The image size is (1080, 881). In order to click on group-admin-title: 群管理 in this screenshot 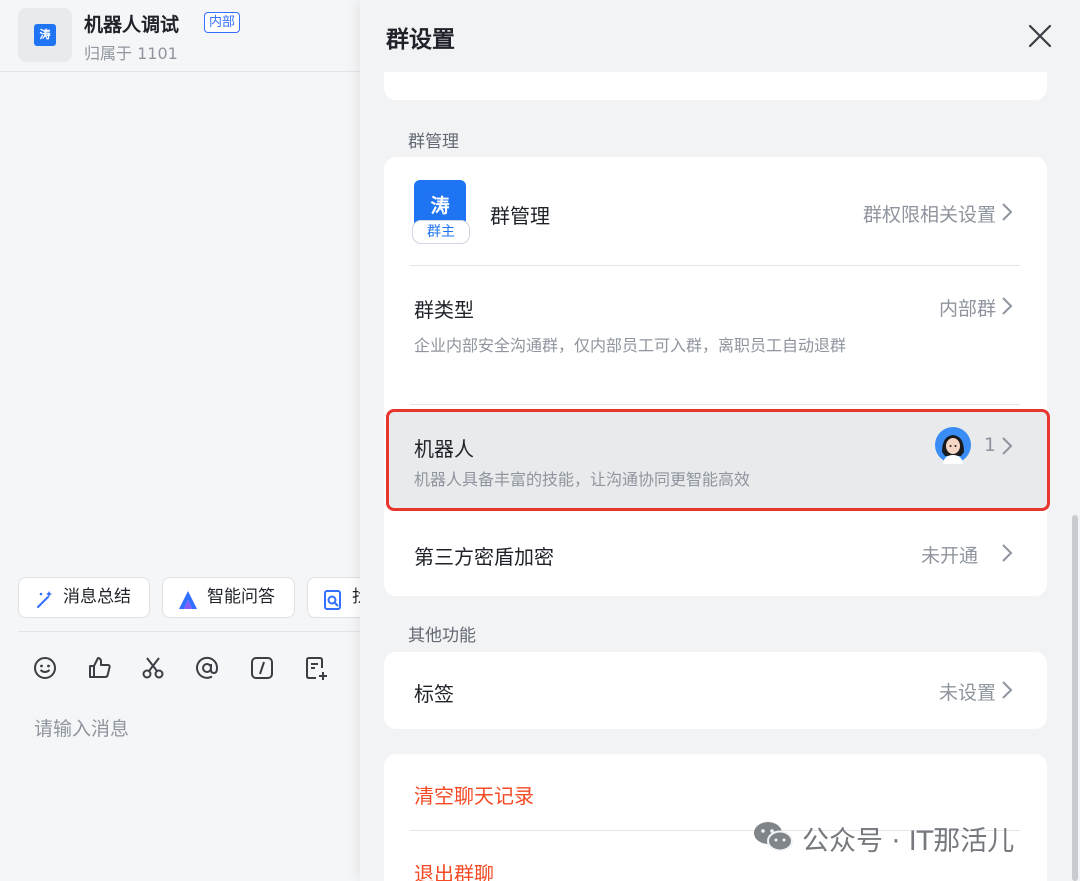, I will do `click(520, 216)`.